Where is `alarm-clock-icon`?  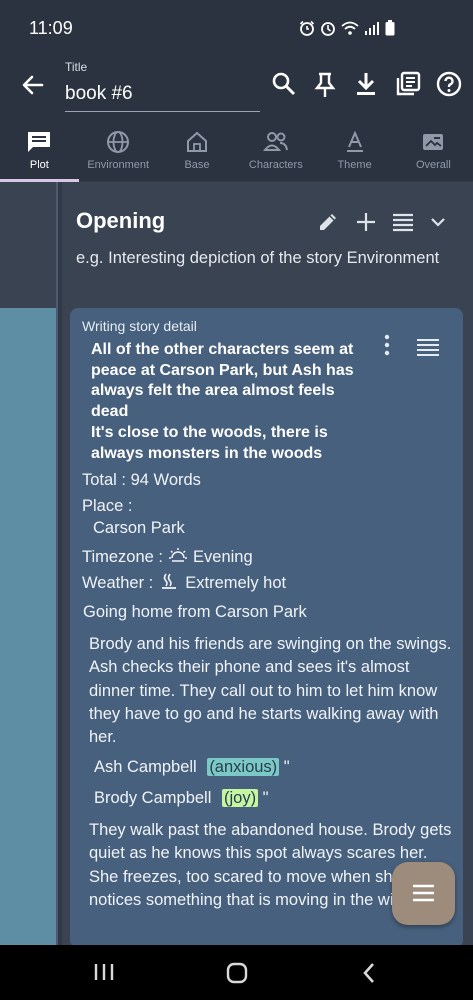
alarm-clock-icon is located at coordinates (328, 30).